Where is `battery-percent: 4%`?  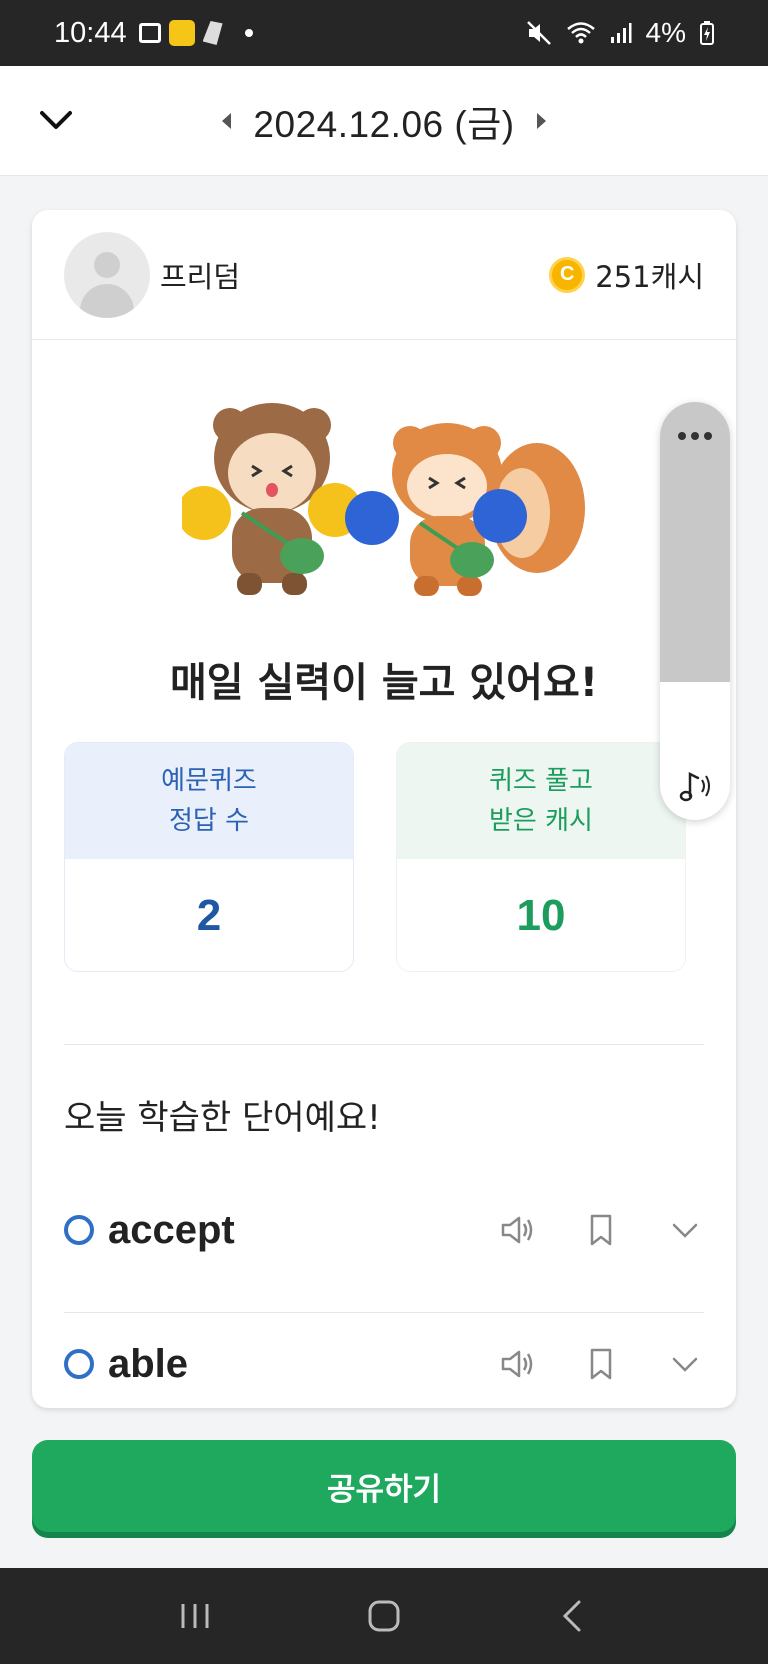
battery-percent: 4% is located at coordinates (665, 32).